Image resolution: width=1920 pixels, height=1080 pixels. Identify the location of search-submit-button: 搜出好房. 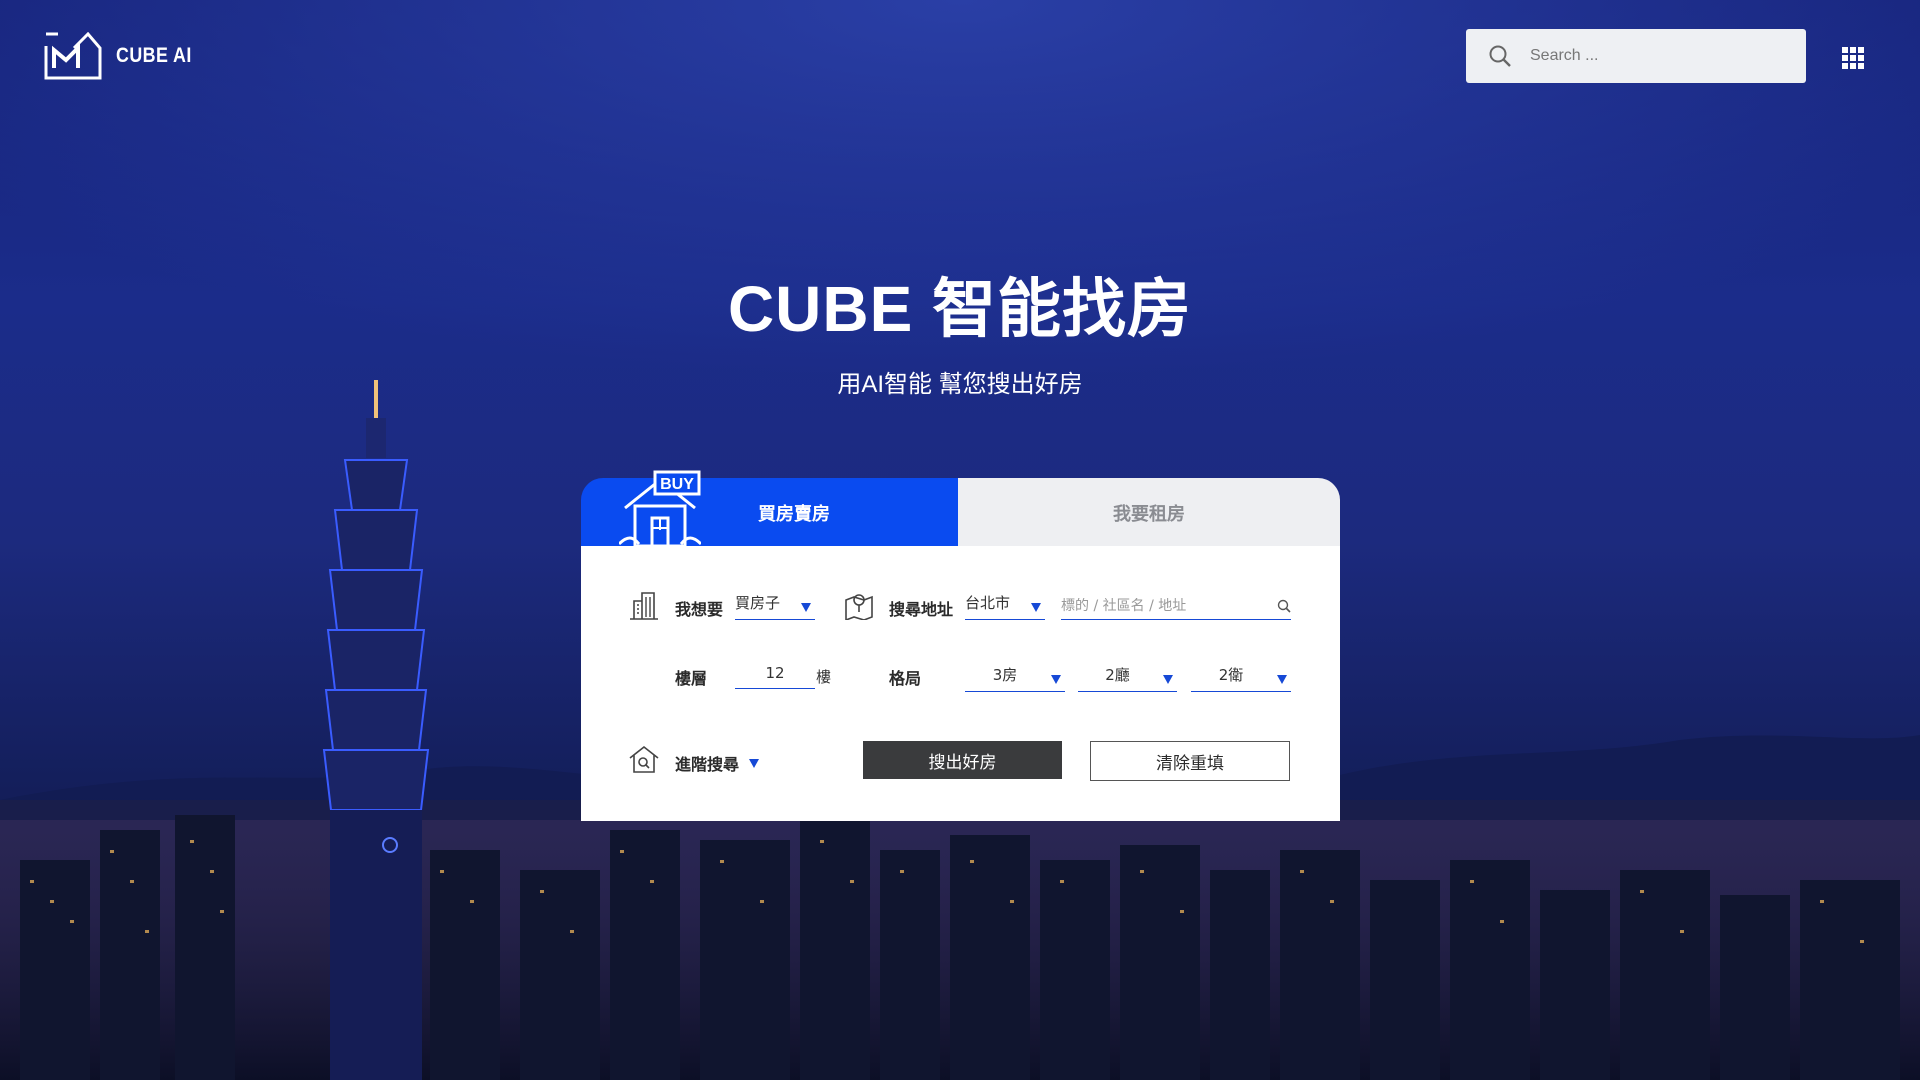
(962, 760).